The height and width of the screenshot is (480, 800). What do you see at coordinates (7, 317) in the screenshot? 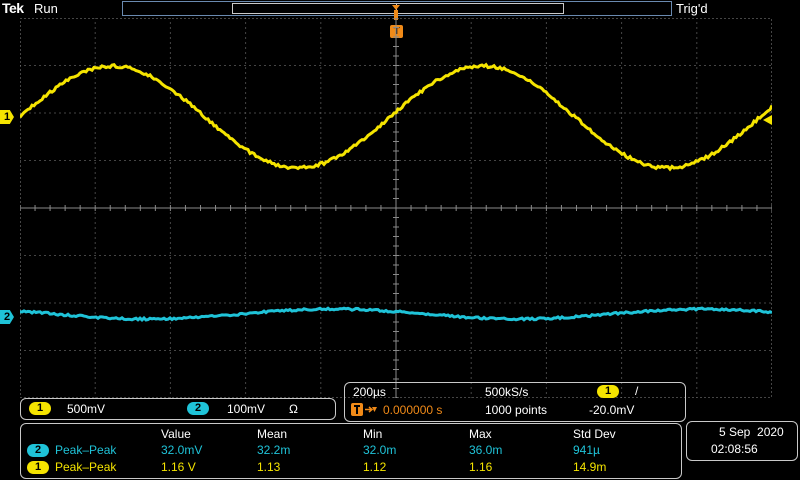
I see `ch2-ground-marker: 2` at bounding box center [7, 317].